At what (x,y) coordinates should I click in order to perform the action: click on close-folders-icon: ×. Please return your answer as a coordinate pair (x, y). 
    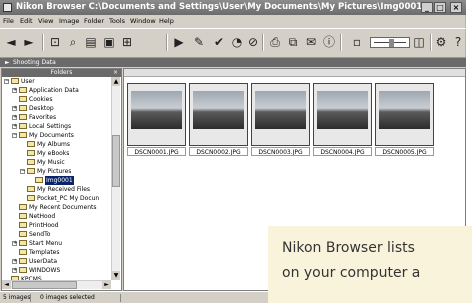
    Looking at the image, I should click on (115, 73).